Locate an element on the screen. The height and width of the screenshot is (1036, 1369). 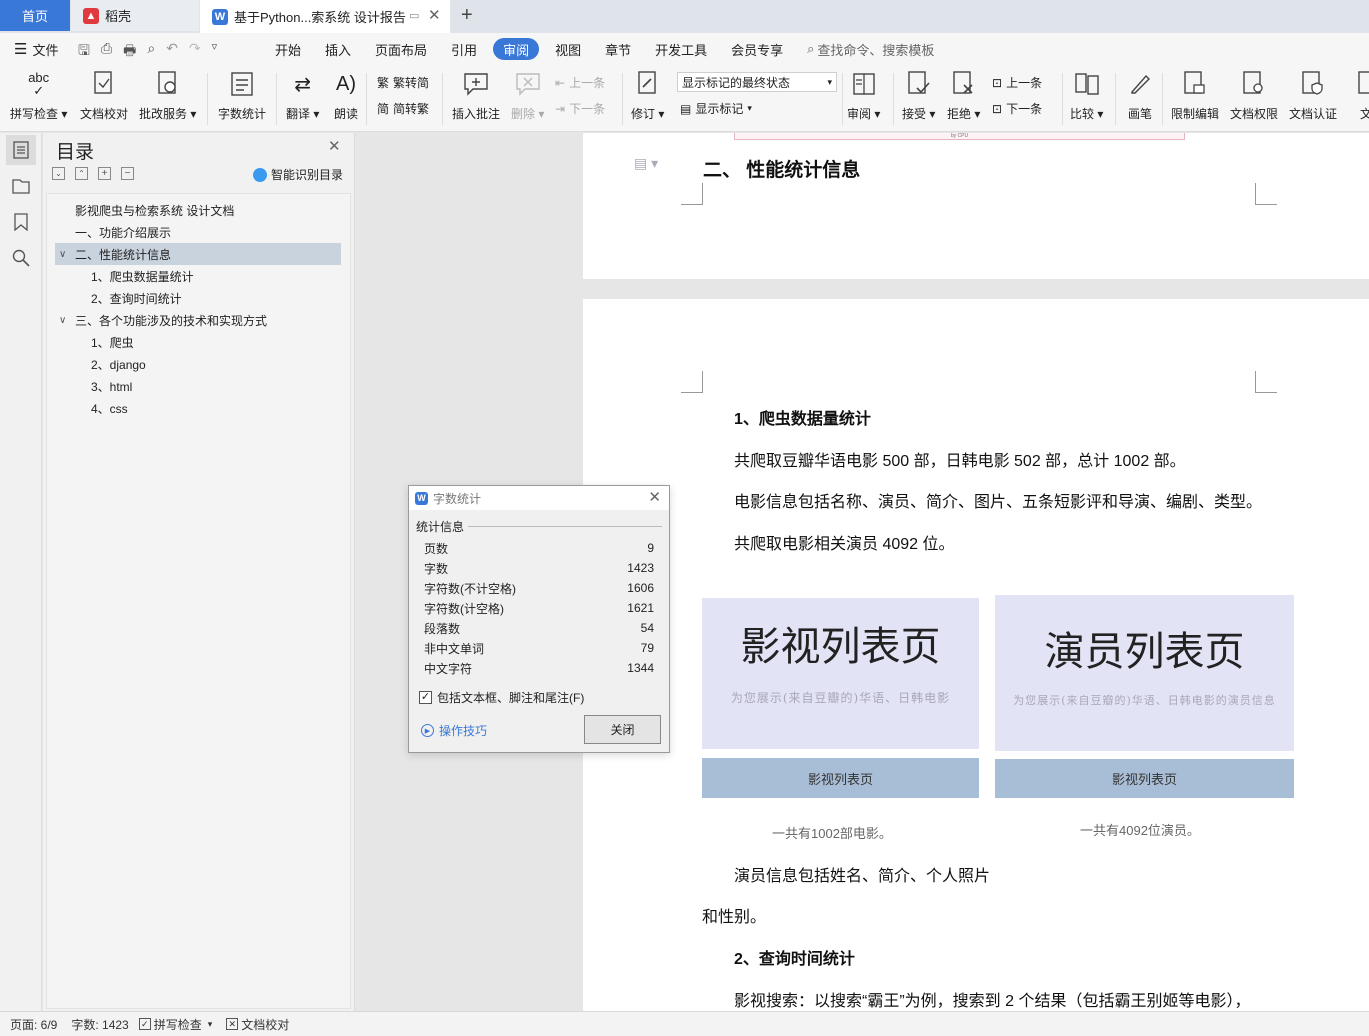
undo-icon: ↶ is located at coordinates (172, 52).